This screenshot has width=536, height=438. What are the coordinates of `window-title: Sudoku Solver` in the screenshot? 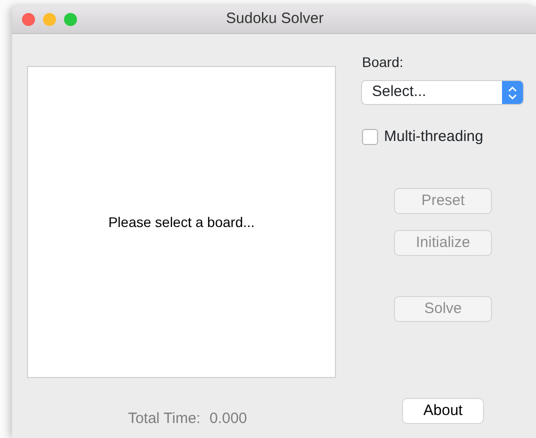 It's located at (275, 19).